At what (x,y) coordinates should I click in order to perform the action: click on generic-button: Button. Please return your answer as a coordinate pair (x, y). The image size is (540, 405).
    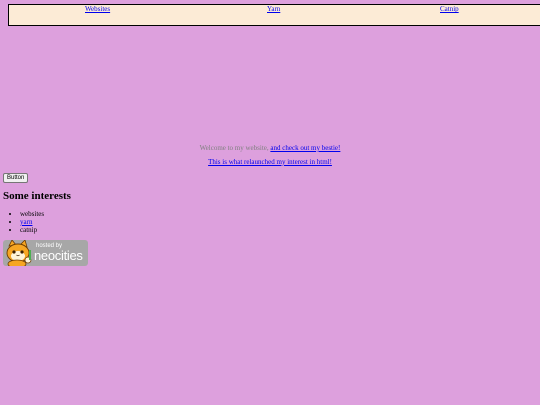
    Looking at the image, I should click on (16, 178).